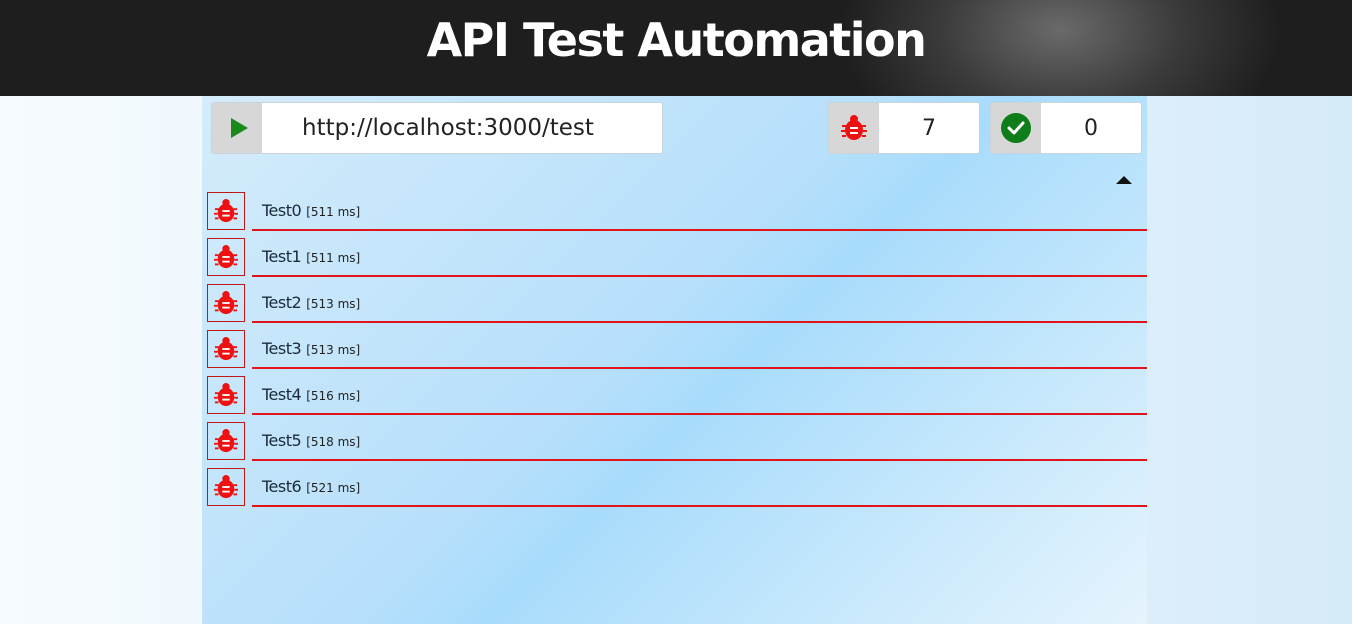 The image size is (1352, 624). Describe the element at coordinates (699, 349) in the screenshot. I see `test-label: Test3 [513 ms]` at that location.